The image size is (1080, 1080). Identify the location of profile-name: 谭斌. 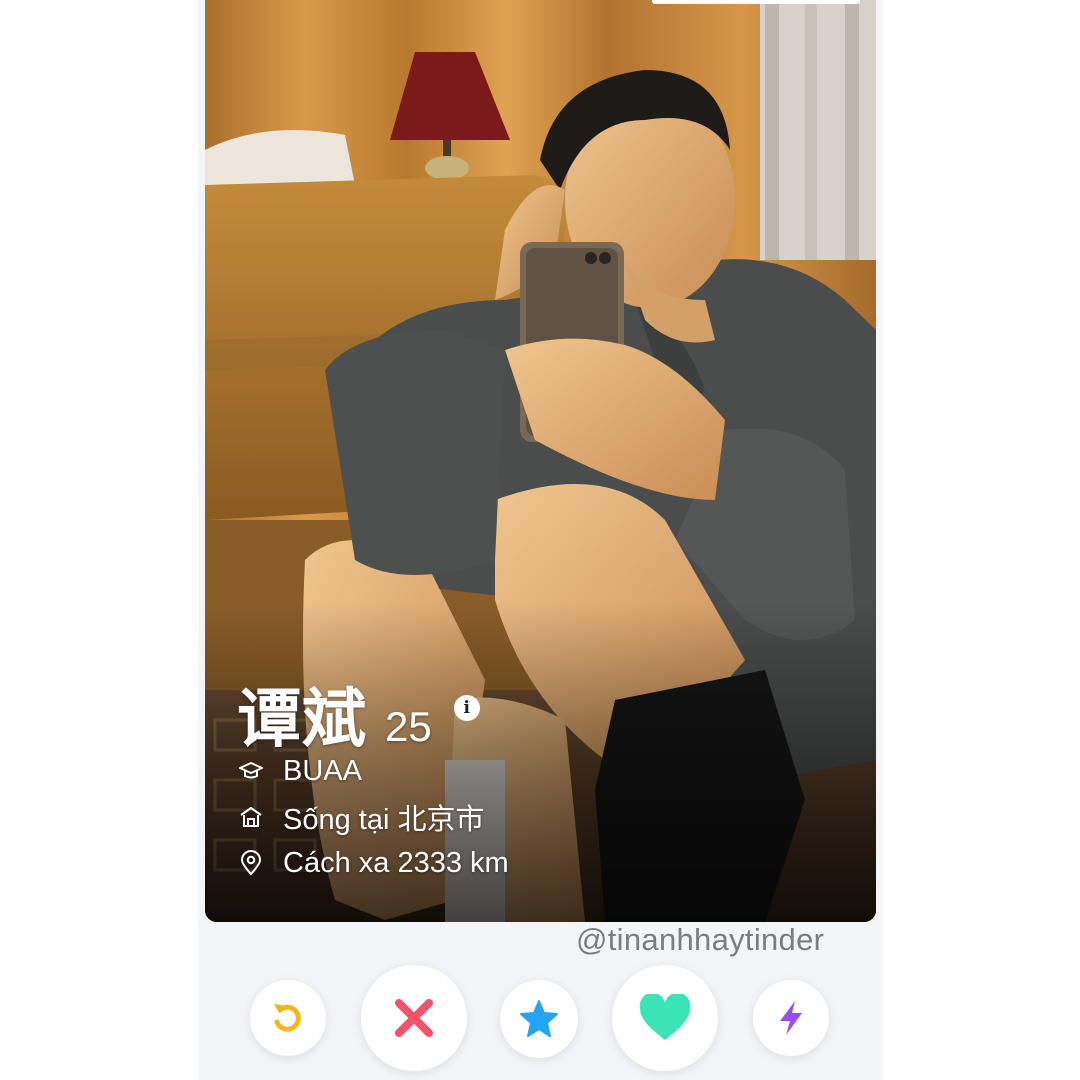
(302, 720).